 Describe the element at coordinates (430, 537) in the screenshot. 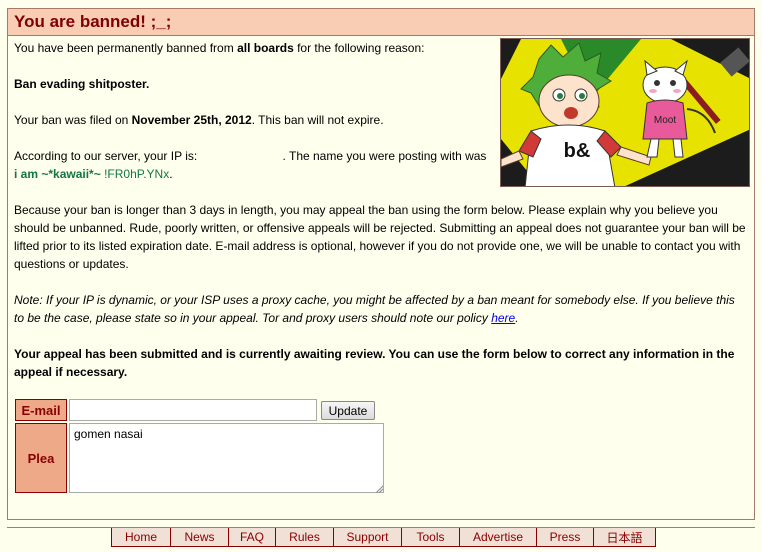

I see `footer-link-tools: Tools` at that location.